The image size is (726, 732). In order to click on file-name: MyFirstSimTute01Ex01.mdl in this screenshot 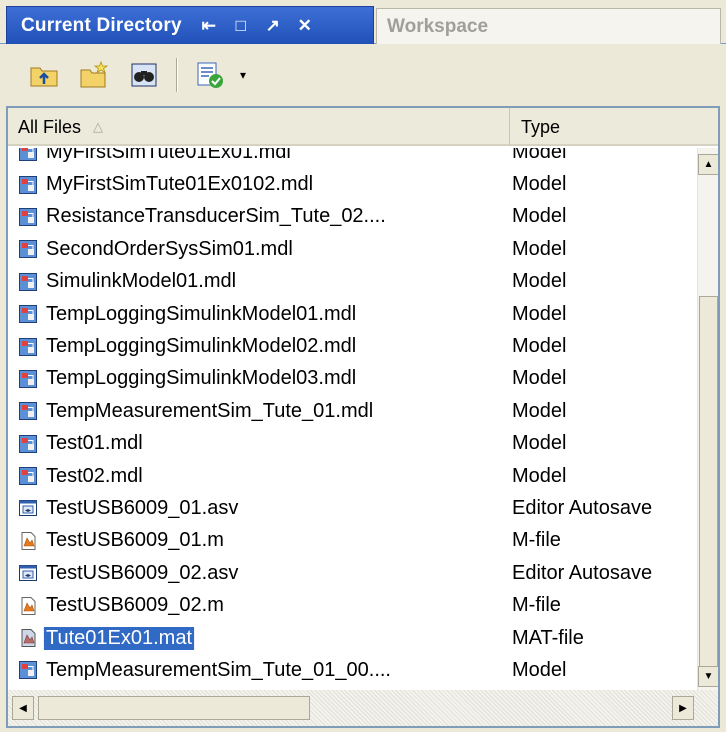, I will do `click(168, 155)`.